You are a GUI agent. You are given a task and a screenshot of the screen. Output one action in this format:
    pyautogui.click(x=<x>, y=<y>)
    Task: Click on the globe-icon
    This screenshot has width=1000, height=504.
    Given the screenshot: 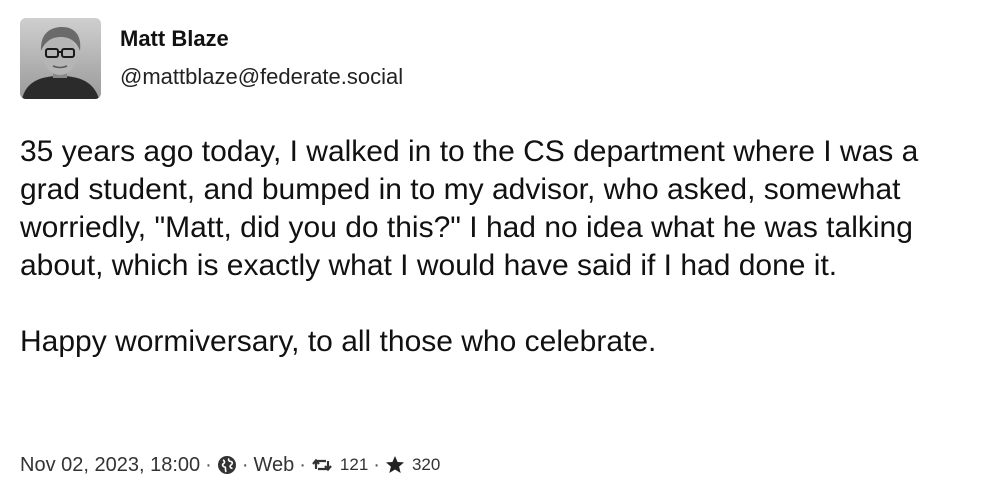 What is the action you would take?
    pyautogui.click(x=227, y=465)
    